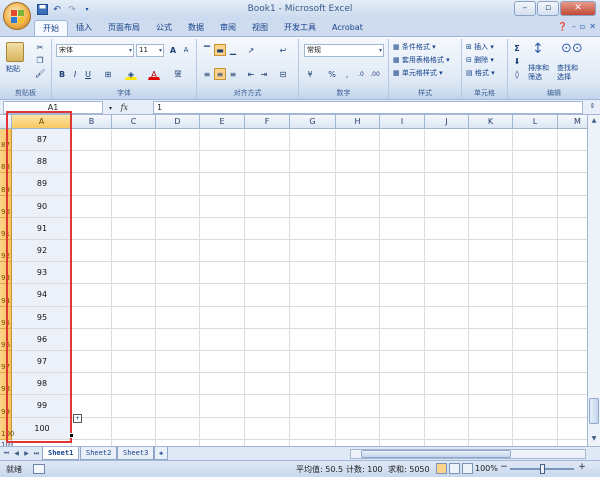 The height and width of the screenshot is (477, 600). Describe the element at coordinates (42, 406) in the screenshot. I see `cell-a: 99` at that location.